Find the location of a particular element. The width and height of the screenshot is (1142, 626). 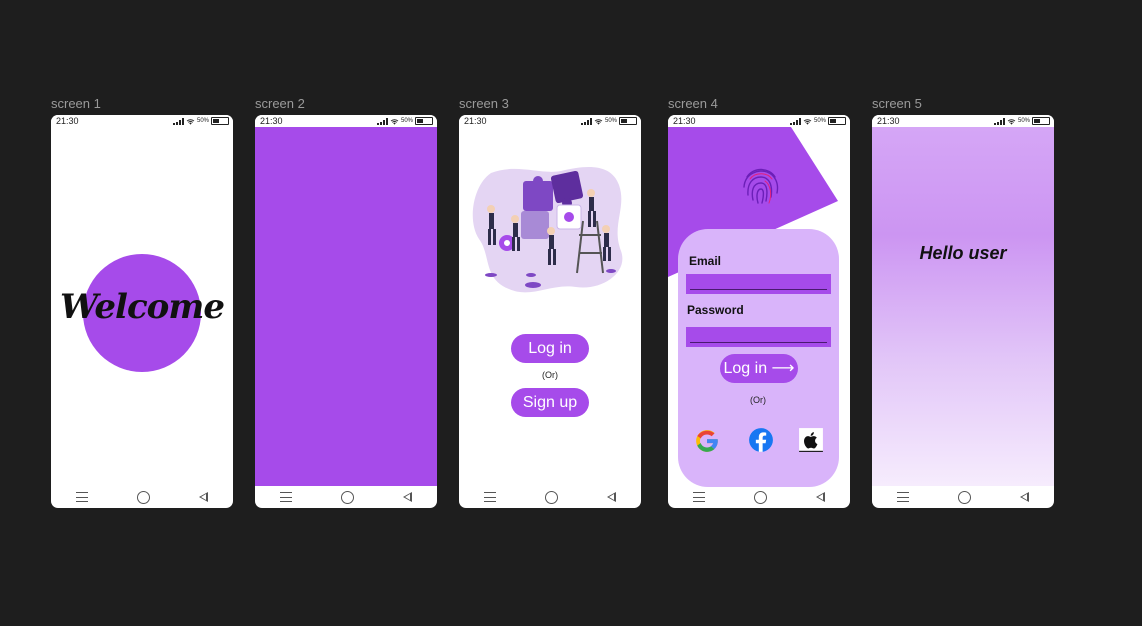

email-label: Email is located at coordinates (705, 261).